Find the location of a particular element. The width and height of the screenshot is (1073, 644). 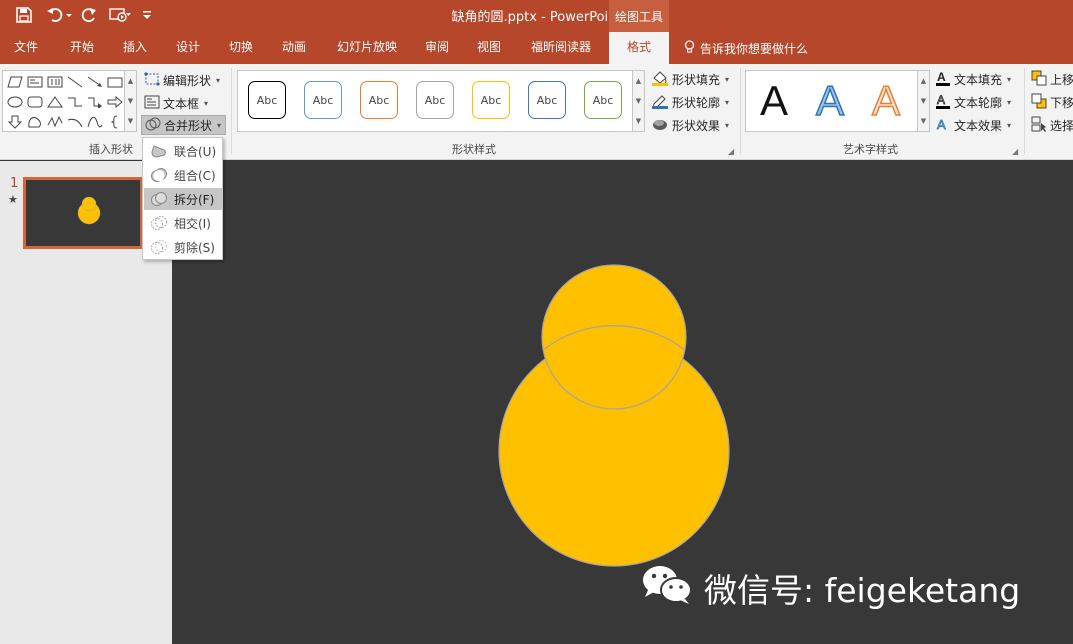

merge-subtract-item: 剪除(S) is located at coordinates (183, 247).